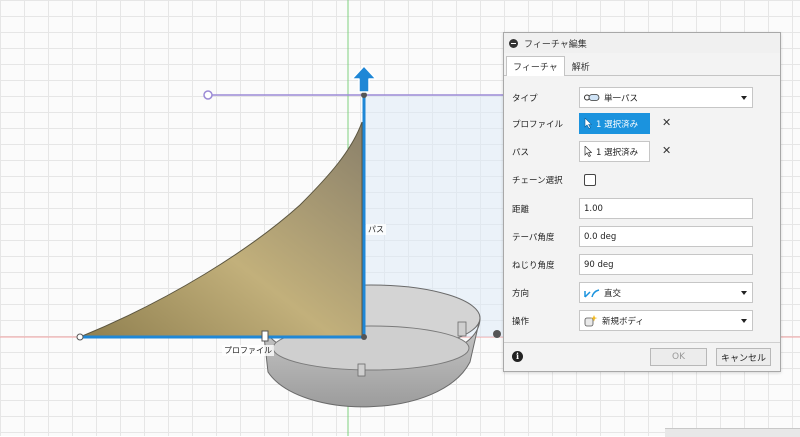  I want to click on profile-field-label: プロファイル, so click(538, 125).